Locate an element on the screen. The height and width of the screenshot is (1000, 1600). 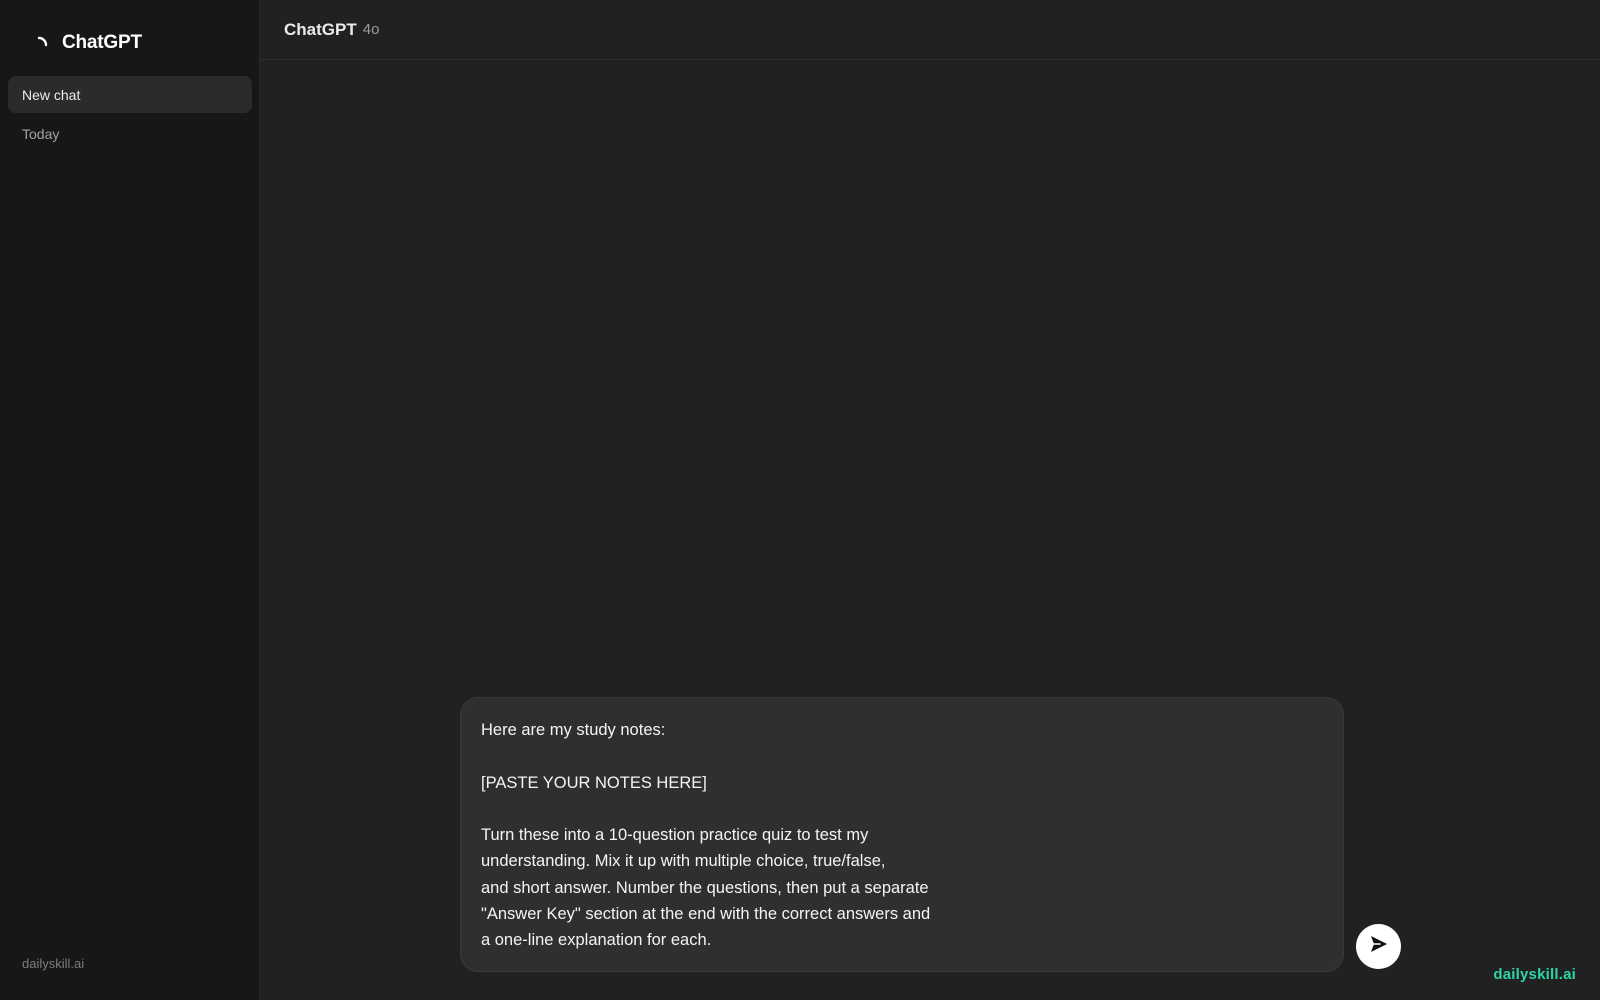
model-version-label: 4o is located at coordinates (371, 29).